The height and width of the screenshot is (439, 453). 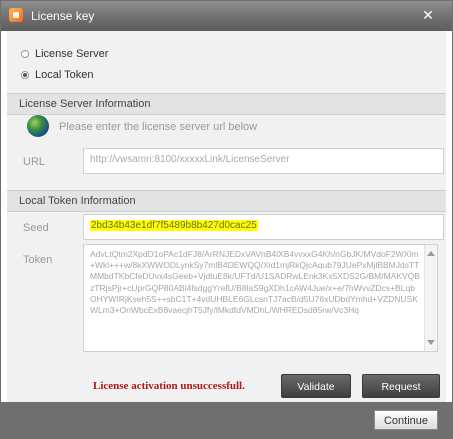 I want to click on continue-button: Continue, so click(x=406, y=420).